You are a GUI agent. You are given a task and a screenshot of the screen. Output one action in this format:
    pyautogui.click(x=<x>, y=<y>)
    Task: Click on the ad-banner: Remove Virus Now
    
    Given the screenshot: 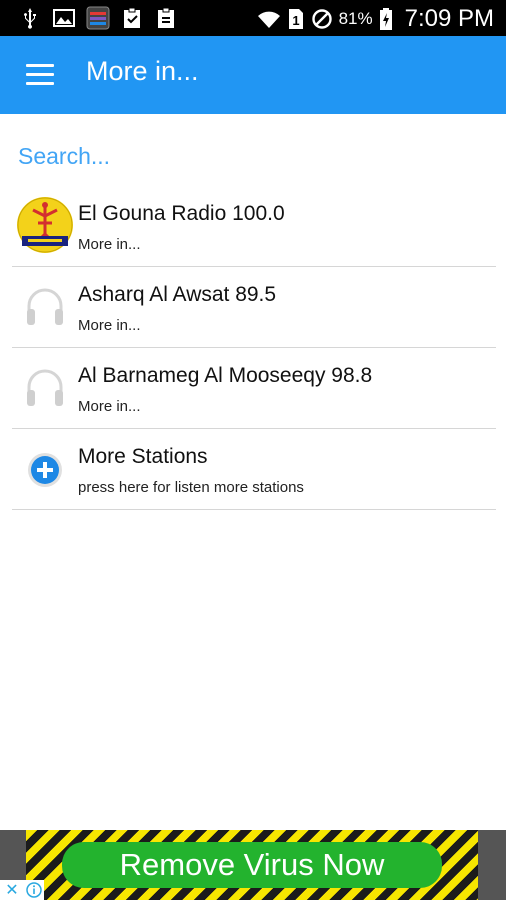 What is the action you would take?
    pyautogui.click(x=253, y=865)
    